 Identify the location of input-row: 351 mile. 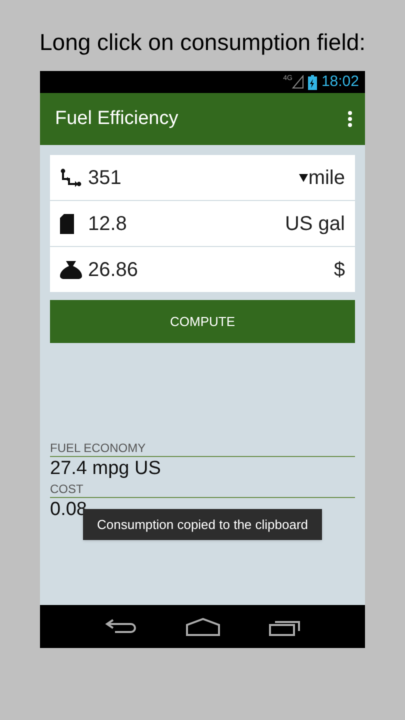
(202, 177).